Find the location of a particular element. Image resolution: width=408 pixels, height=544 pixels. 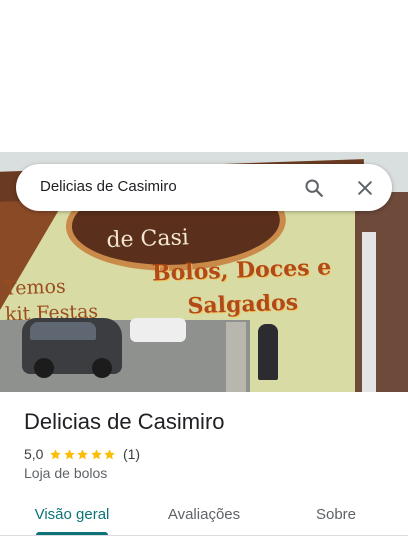

tab-about: Sobre is located at coordinates (336, 514).